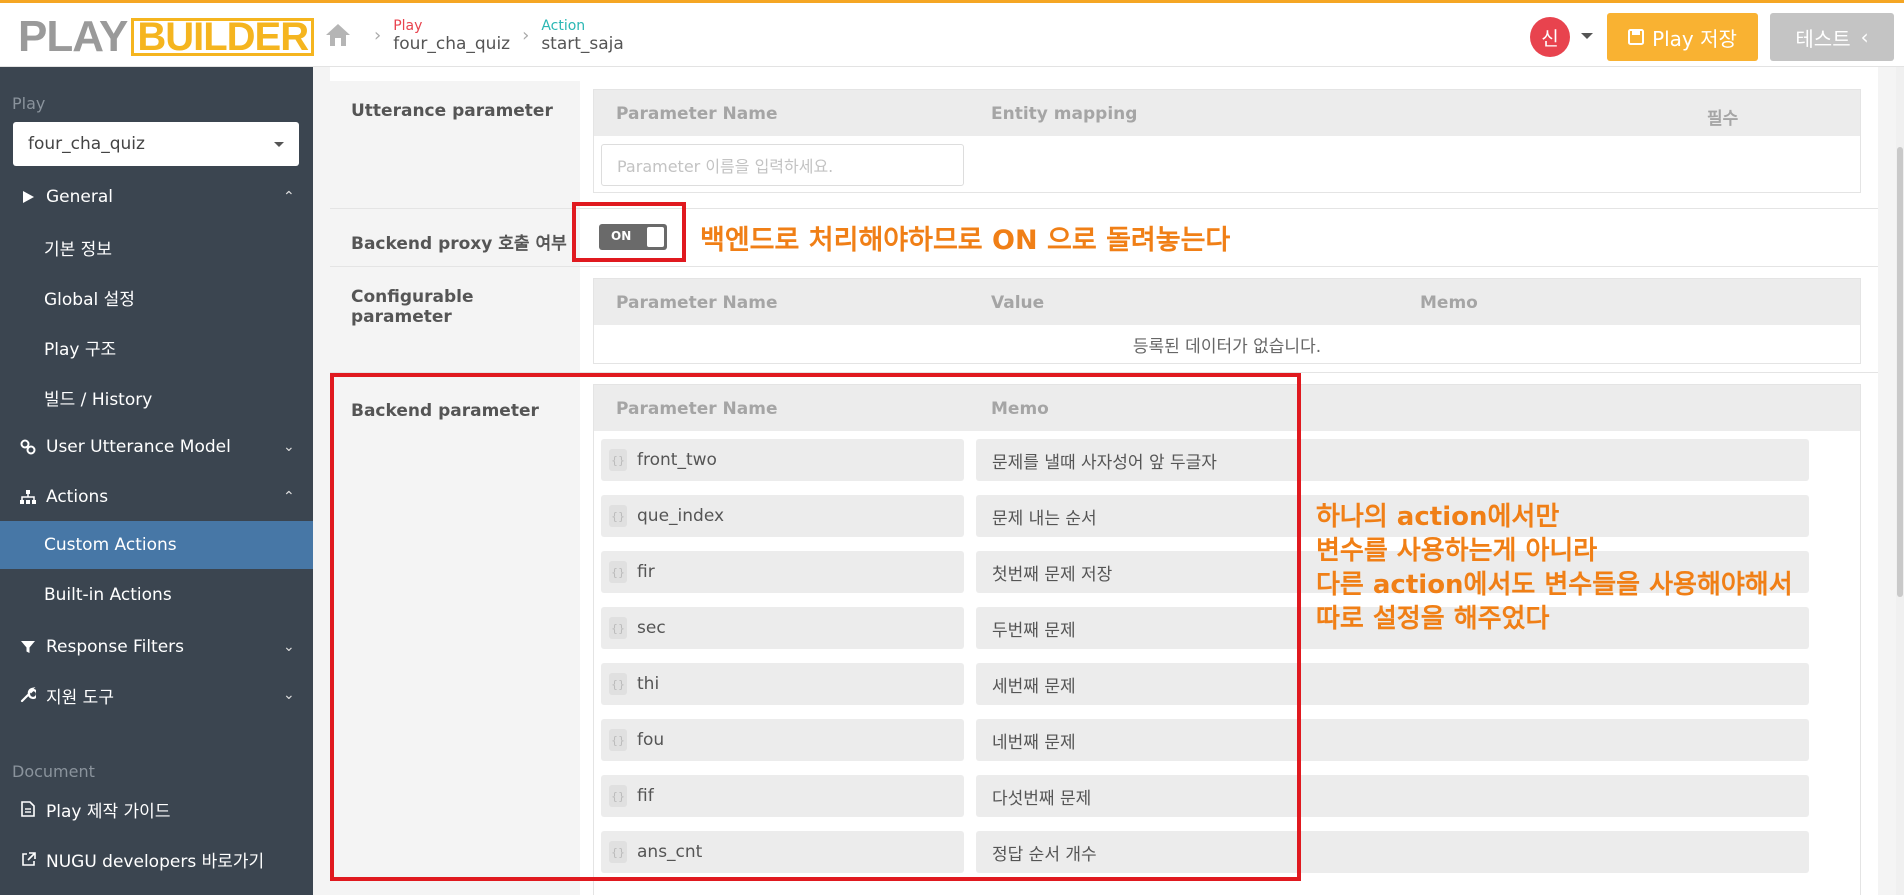  I want to click on sidebar-item-global-settings: Global 설정, so click(156, 297).